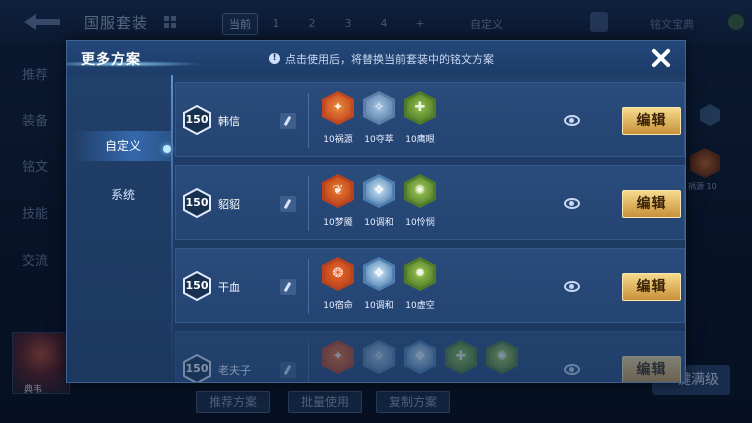 The image size is (752, 423). What do you see at coordinates (229, 121) in the screenshot?
I see `plan-name: 韩信` at bounding box center [229, 121].